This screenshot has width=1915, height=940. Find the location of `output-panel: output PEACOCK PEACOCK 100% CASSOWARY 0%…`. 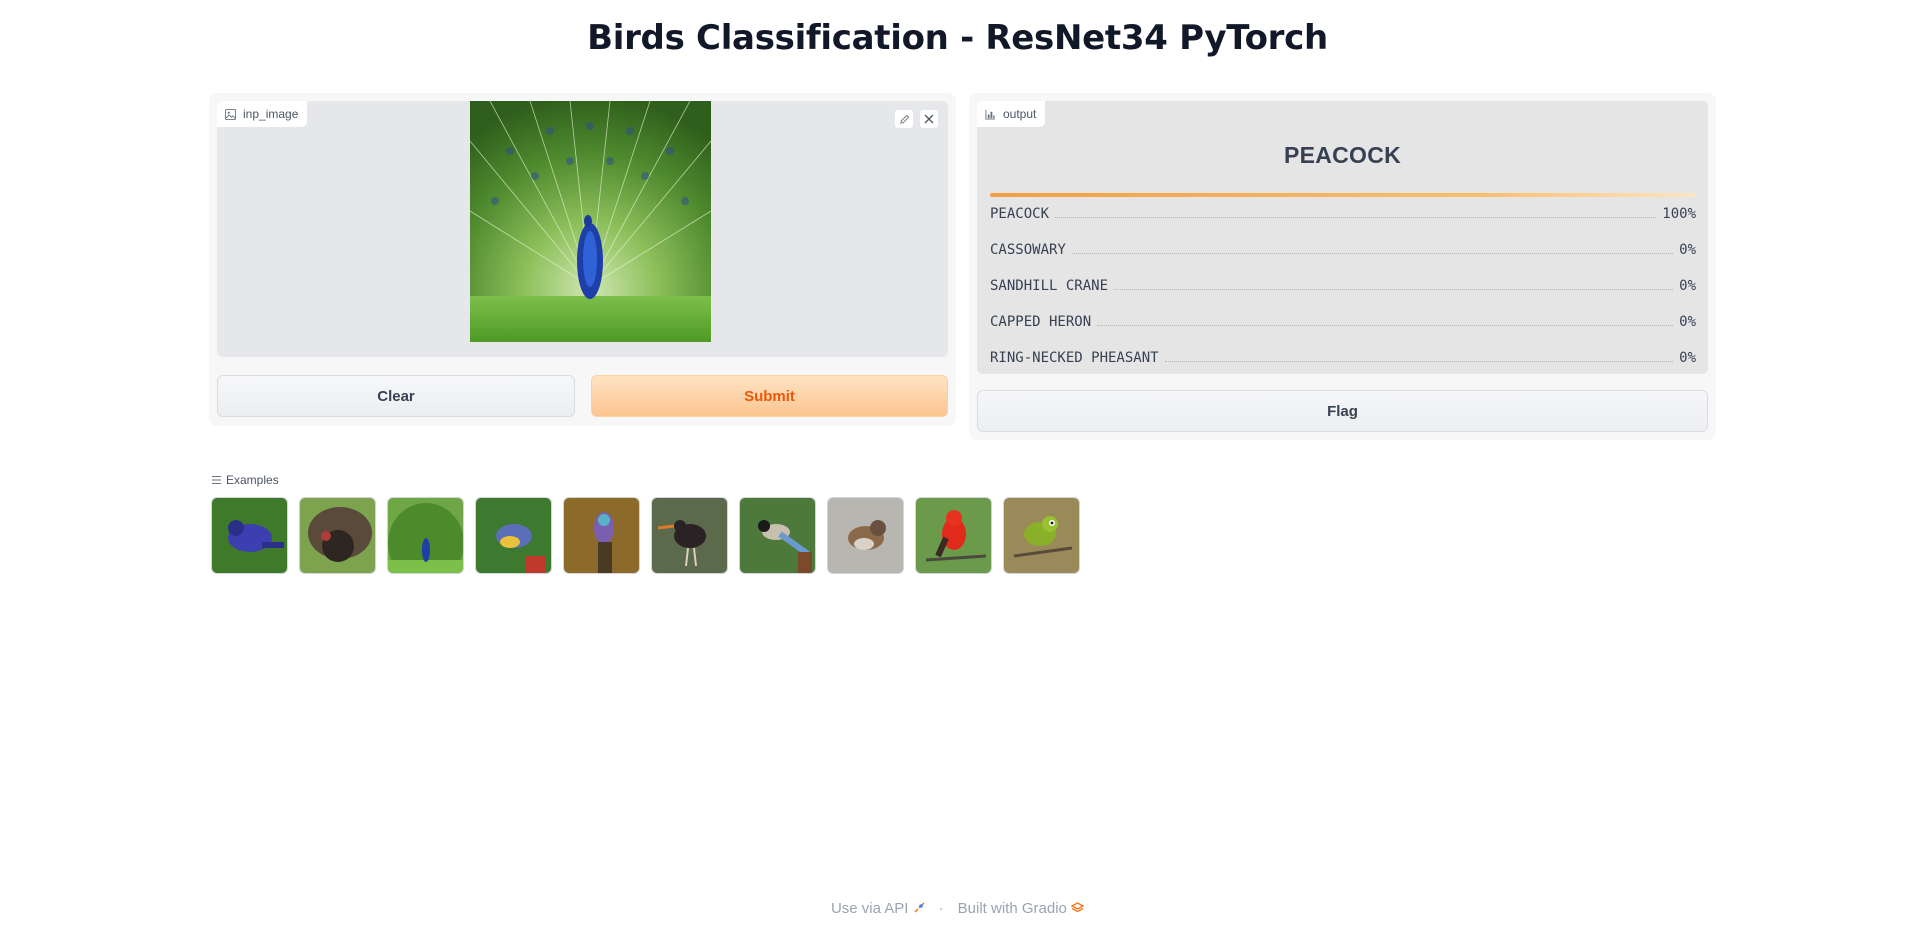

output-panel: output PEACOCK PEACOCK 100% CASSOWARY 0%… is located at coordinates (1342, 266).